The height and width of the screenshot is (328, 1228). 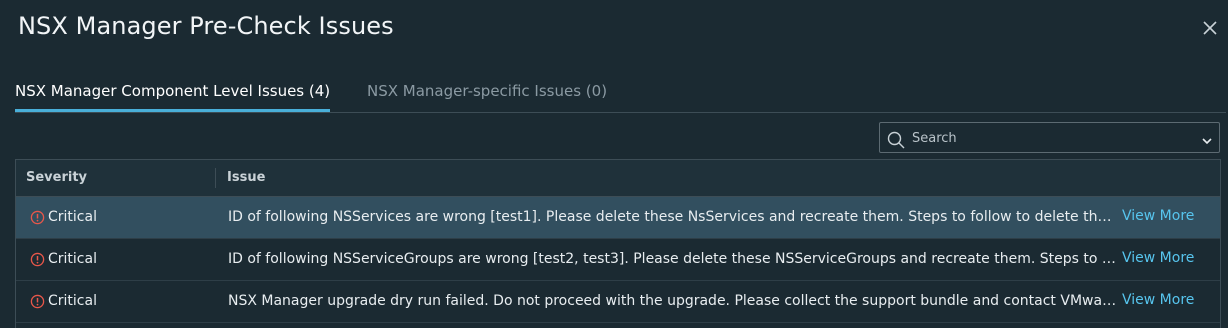 I want to click on tab-manager-specific-issues: NSX Manager-specific Issues (0), so click(x=487, y=97).